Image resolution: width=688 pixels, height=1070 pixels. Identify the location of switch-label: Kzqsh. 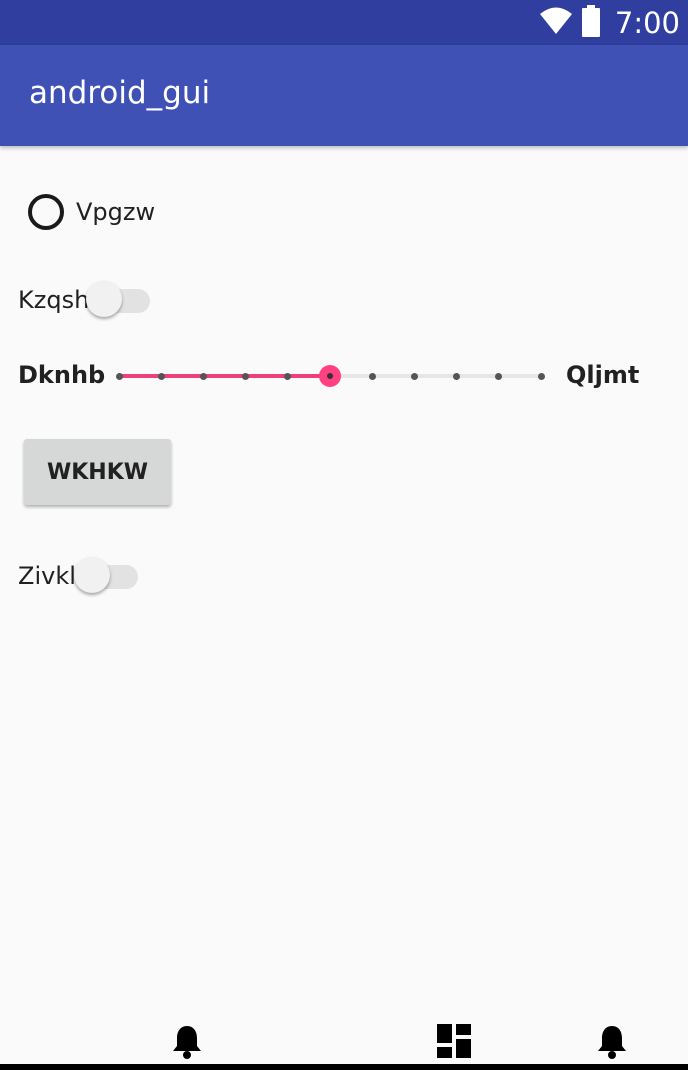
(54, 300).